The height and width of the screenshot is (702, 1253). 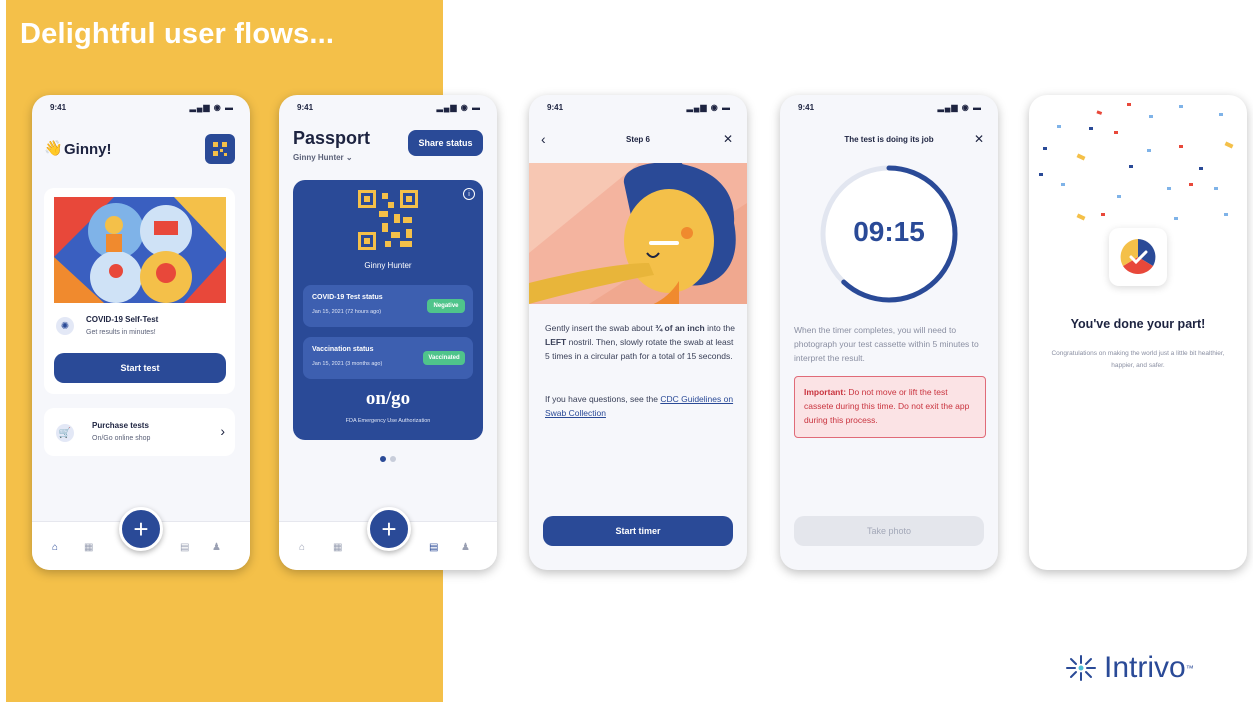 I want to click on self-test-title: COVID-19 Self-Test, so click(x=122, y=319).